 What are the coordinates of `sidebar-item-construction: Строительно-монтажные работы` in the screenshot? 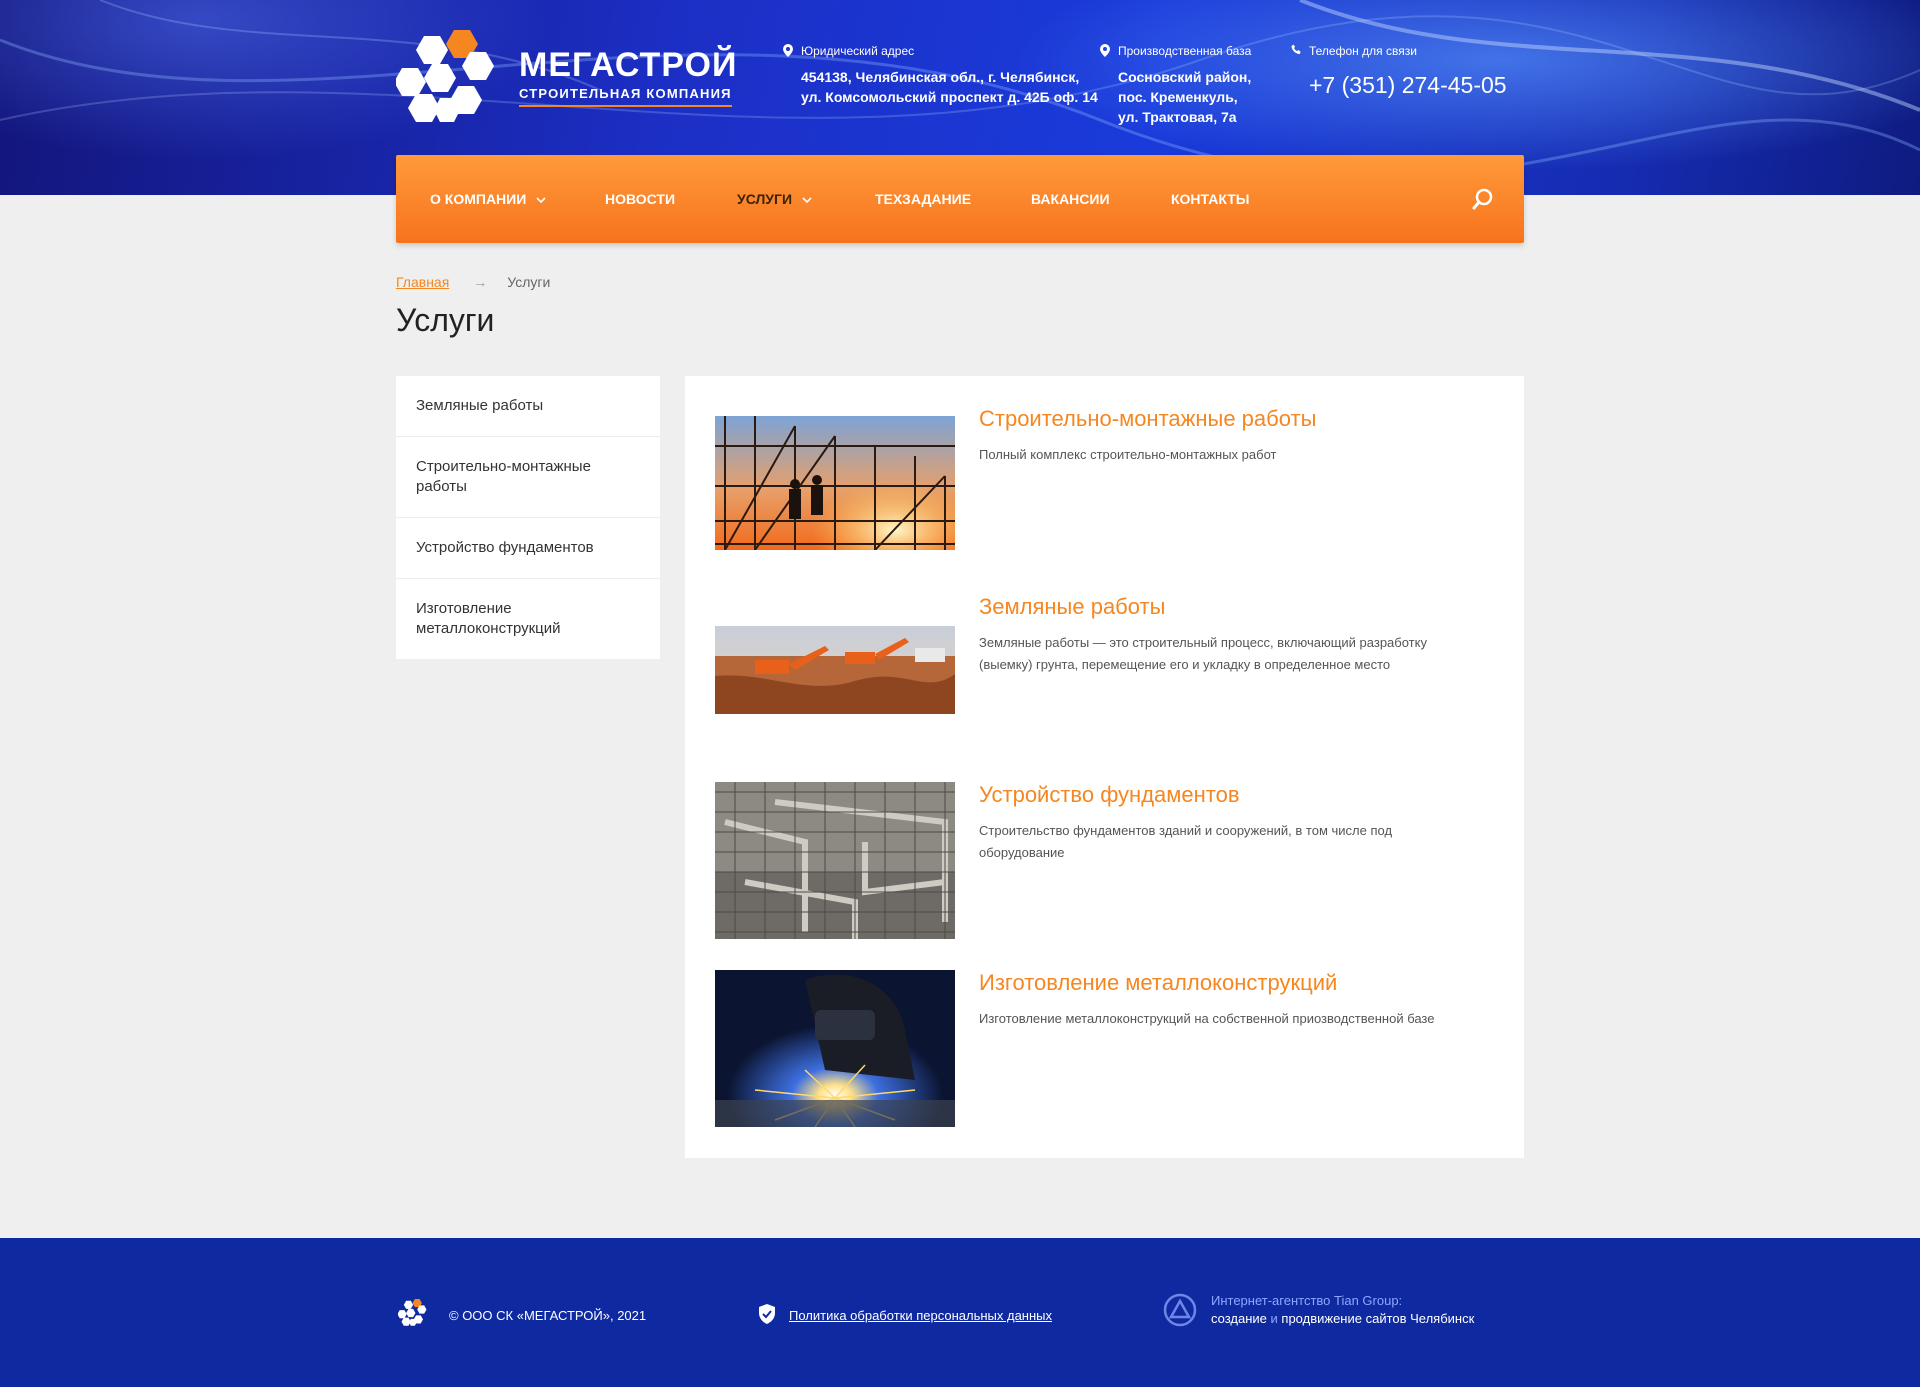 It's located at (528, 477).